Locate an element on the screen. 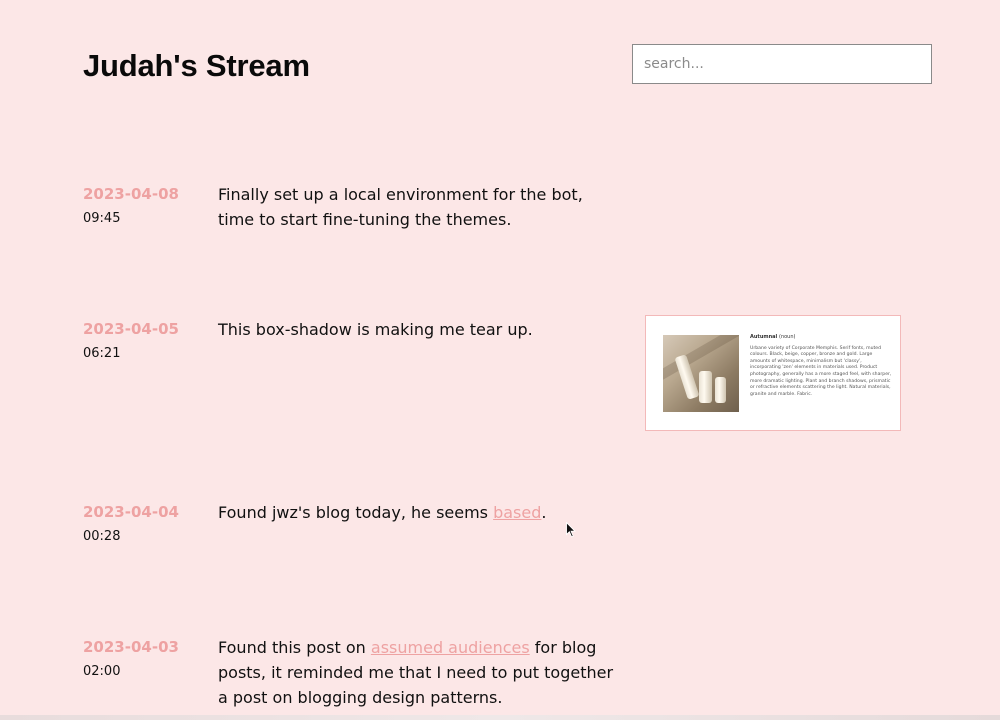 Image resolution: width=1000 pixels, height=720 pixels. post-body: Found jwz's blog today, he seems based. is located at coordinates (382, 512).